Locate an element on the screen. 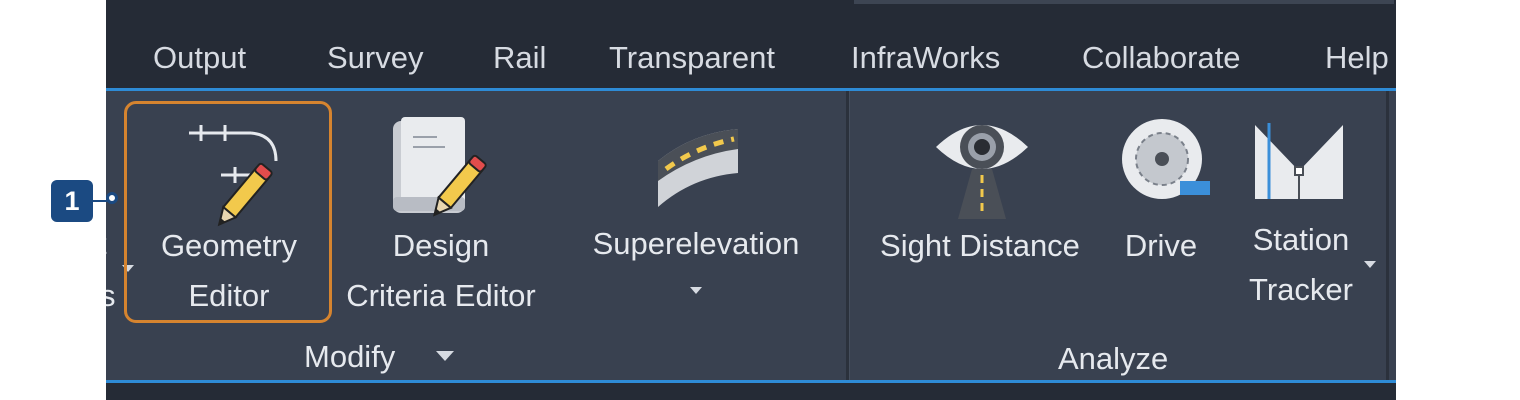  modify-panel-label: Modify is located at coordinates (350, 356).